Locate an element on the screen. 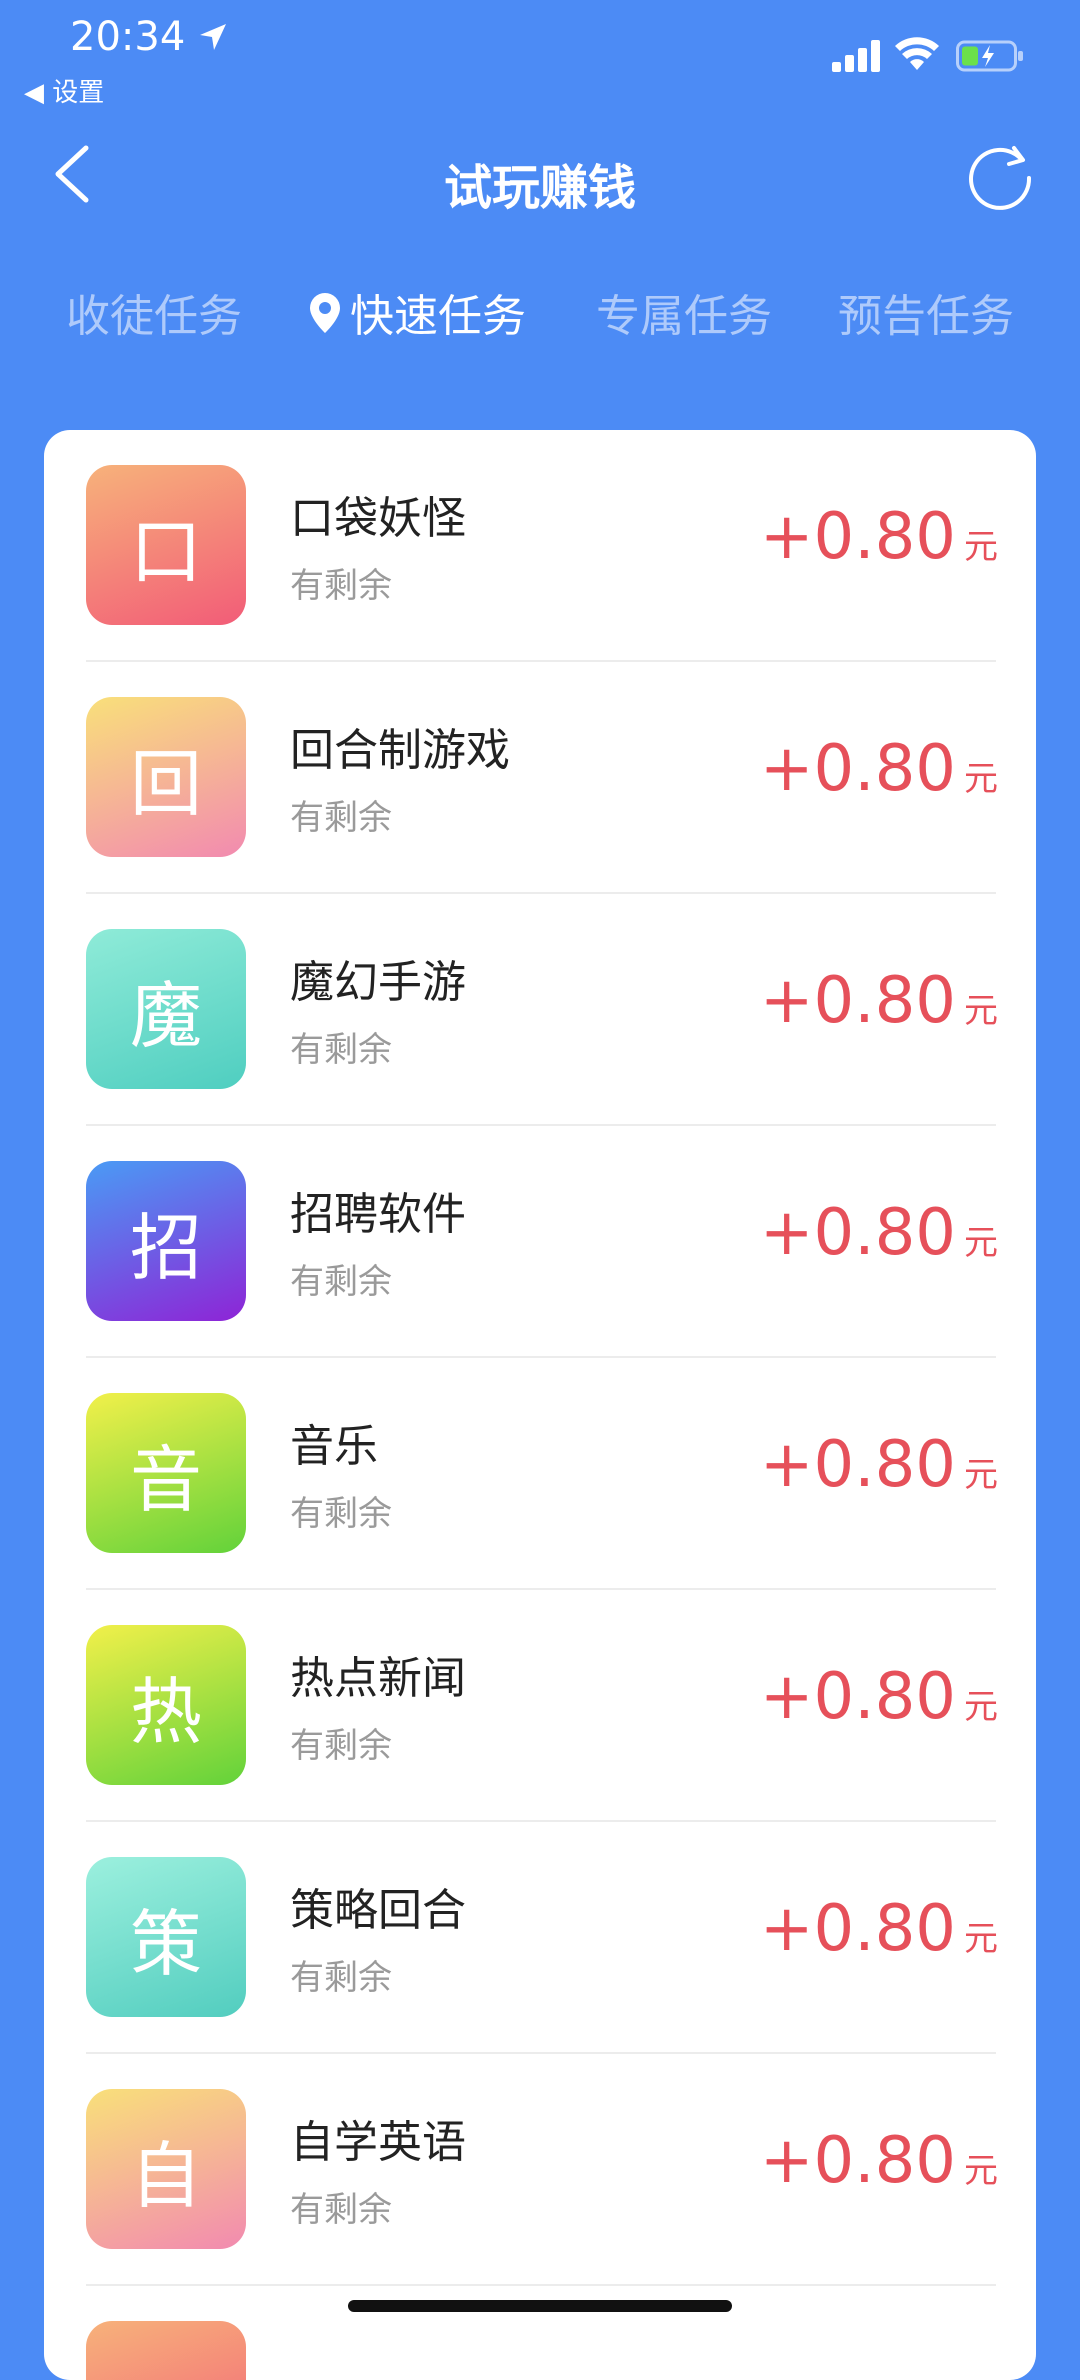  app-icon: 策 is located at coordinates (166, 1937).